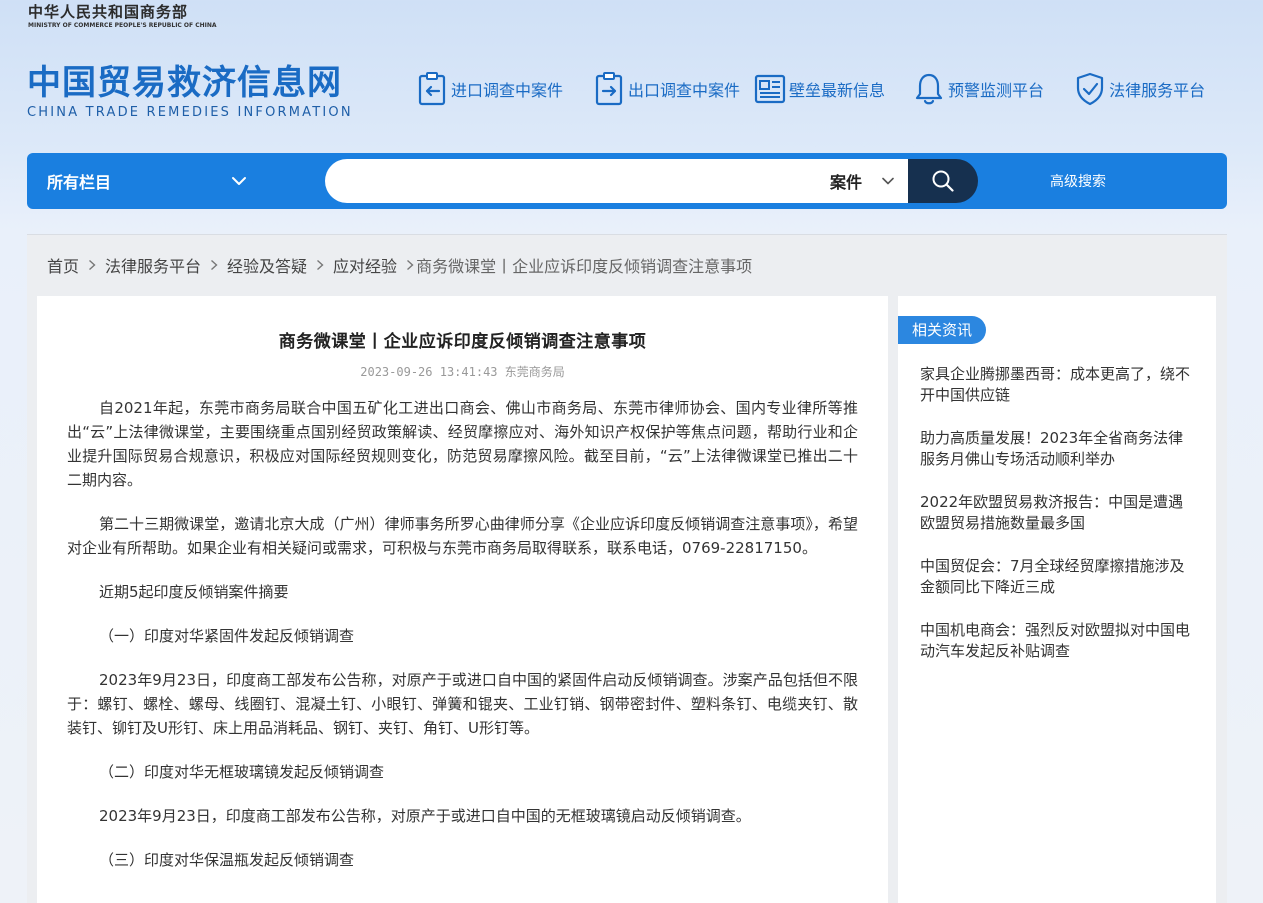 The height and width of the screenshot is (903, 1263). I want to click on ministry-name-cn: 中华人民共和国商务部, so click(108, 12).